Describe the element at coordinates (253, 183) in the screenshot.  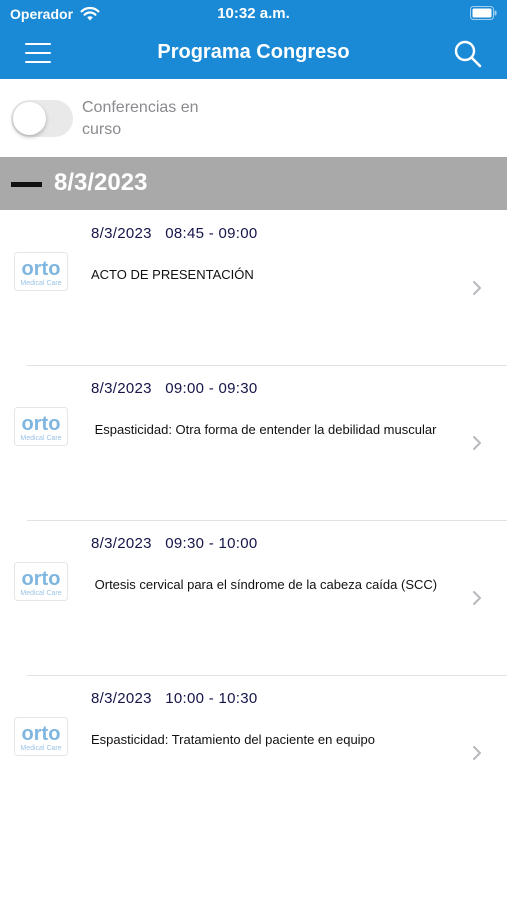
I see `date-section-header: 8/3/2023` at that location.